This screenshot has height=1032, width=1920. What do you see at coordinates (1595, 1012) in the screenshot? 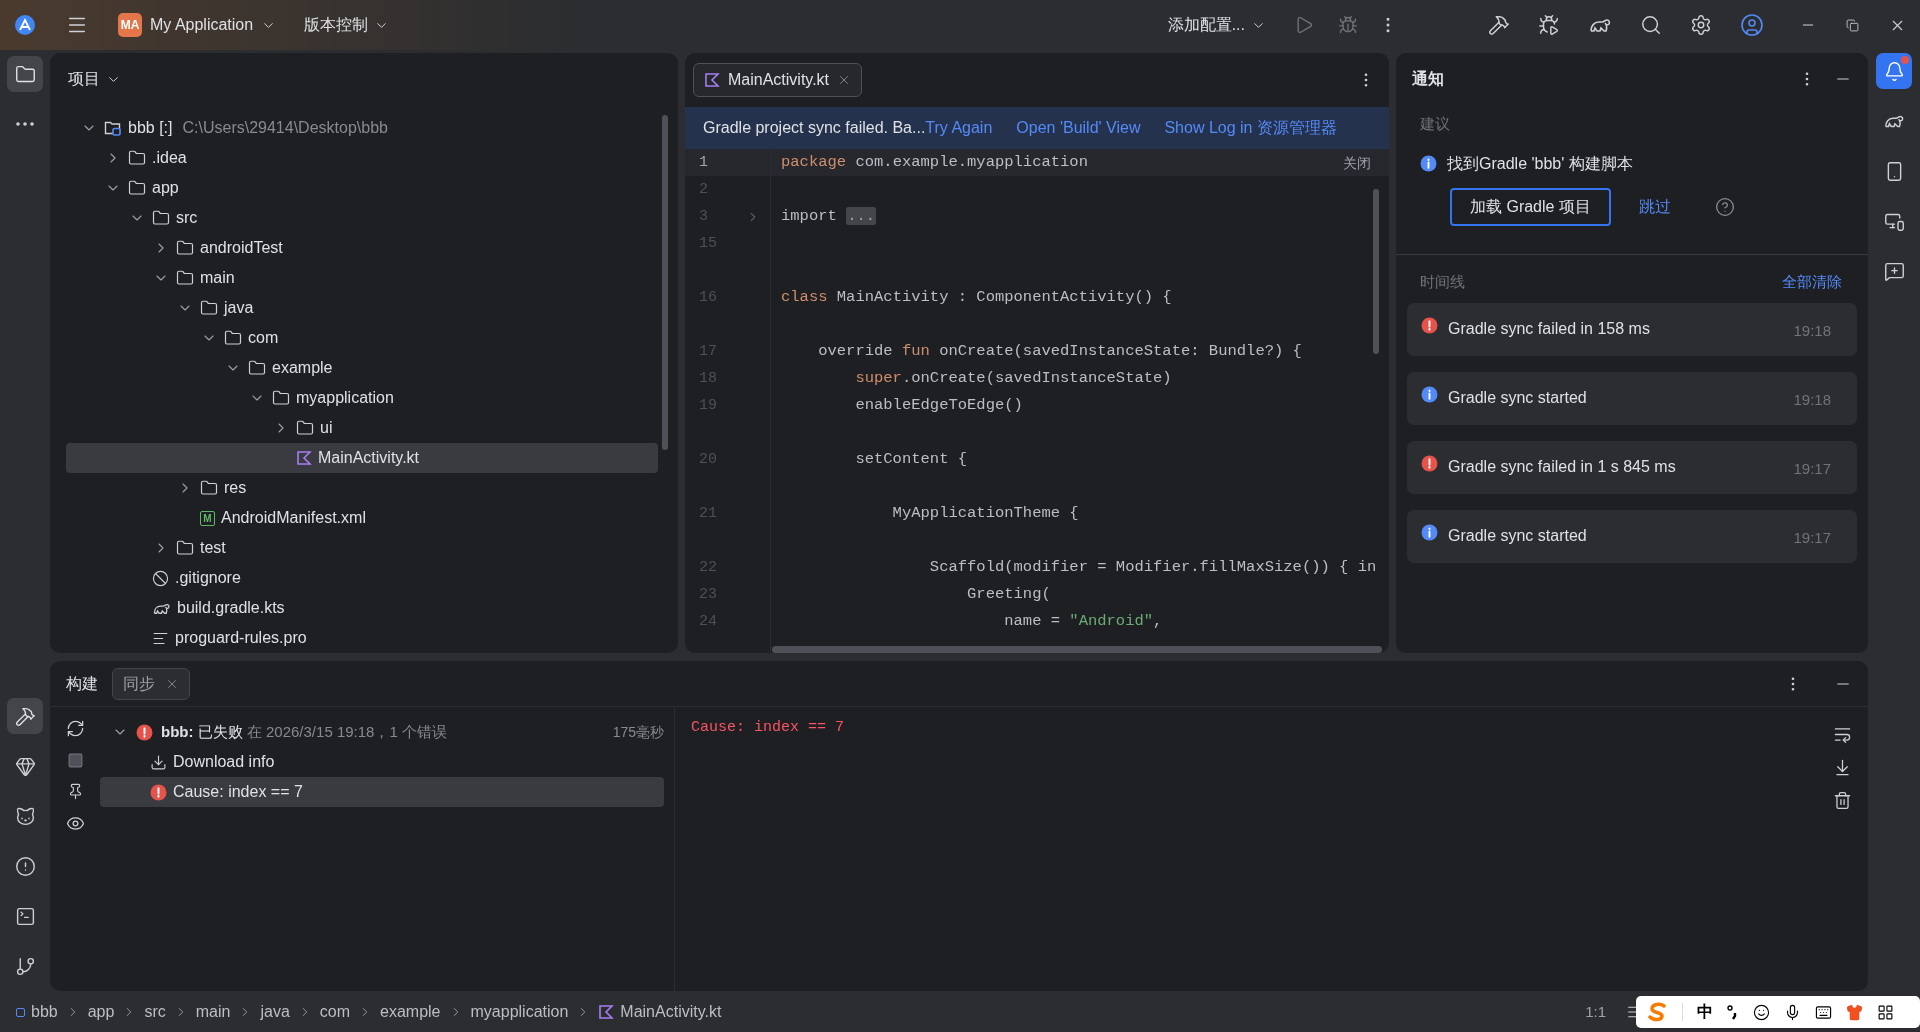
I see `caret-position: 1:1` at bounding box center [1595, 1012].